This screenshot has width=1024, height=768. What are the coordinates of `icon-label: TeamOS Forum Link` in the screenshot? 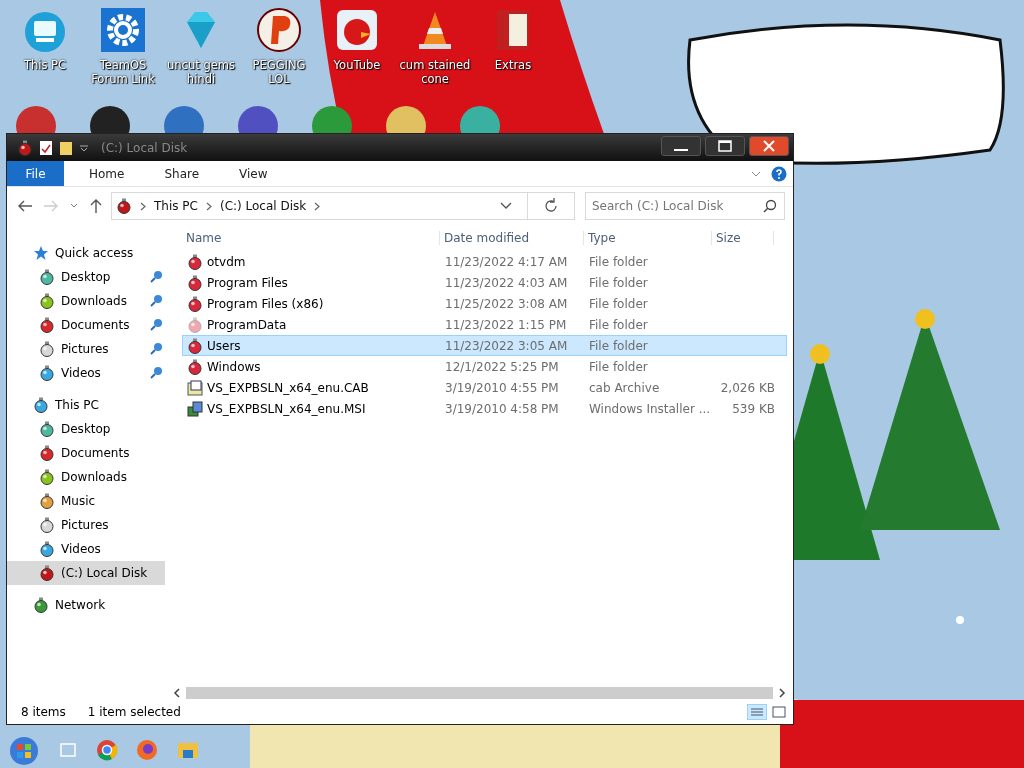 It's located at (123, 72).